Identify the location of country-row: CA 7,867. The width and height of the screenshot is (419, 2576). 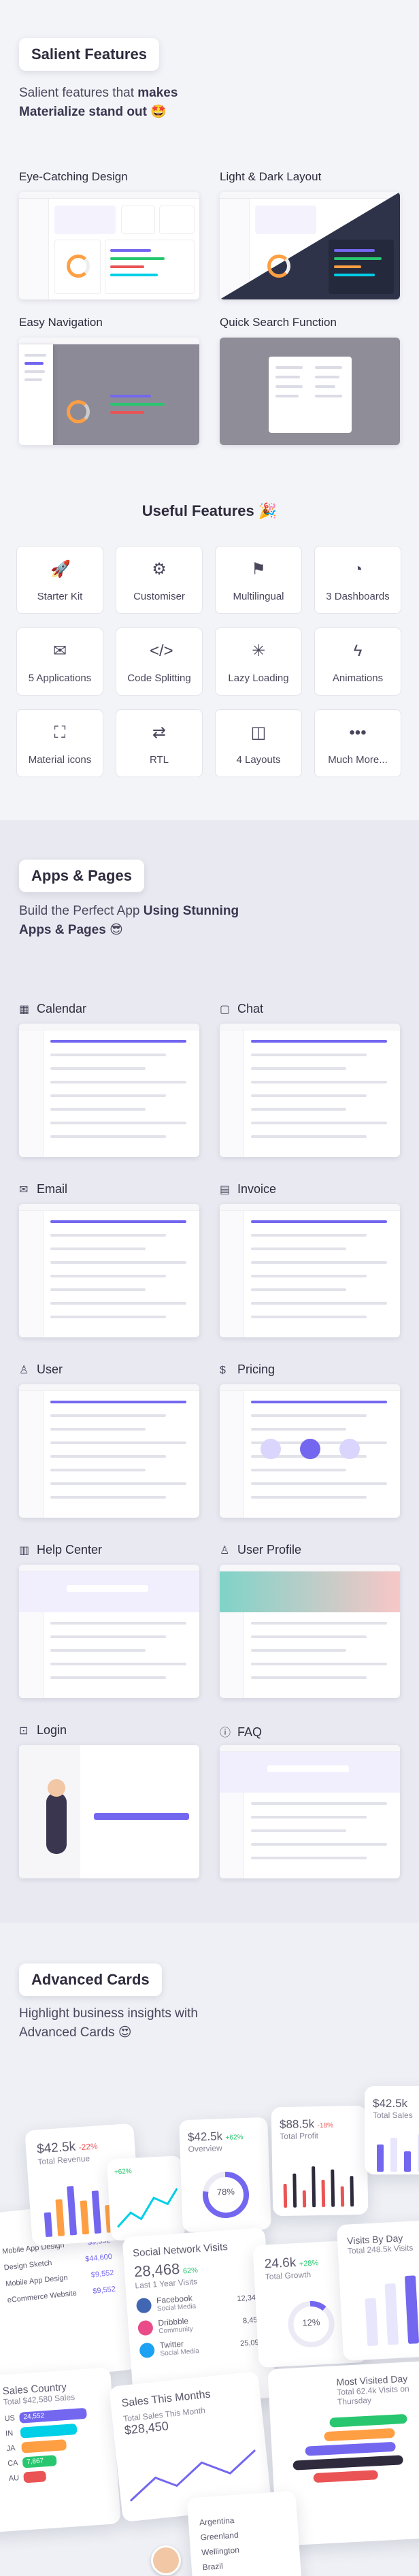
(57, 2460).